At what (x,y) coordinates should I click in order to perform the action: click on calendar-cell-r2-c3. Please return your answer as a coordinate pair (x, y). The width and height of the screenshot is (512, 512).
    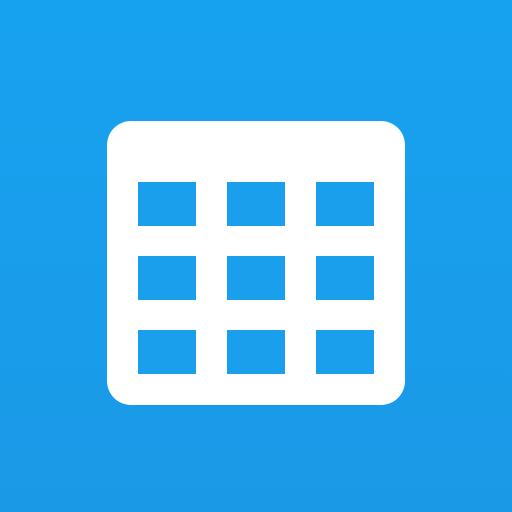
    Looking at the image, I should click on (345, 278).